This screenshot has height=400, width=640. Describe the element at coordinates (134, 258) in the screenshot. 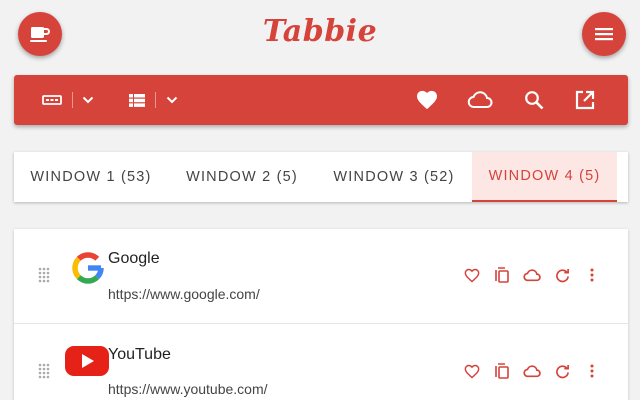

I see `tab-title: Google` at that location.